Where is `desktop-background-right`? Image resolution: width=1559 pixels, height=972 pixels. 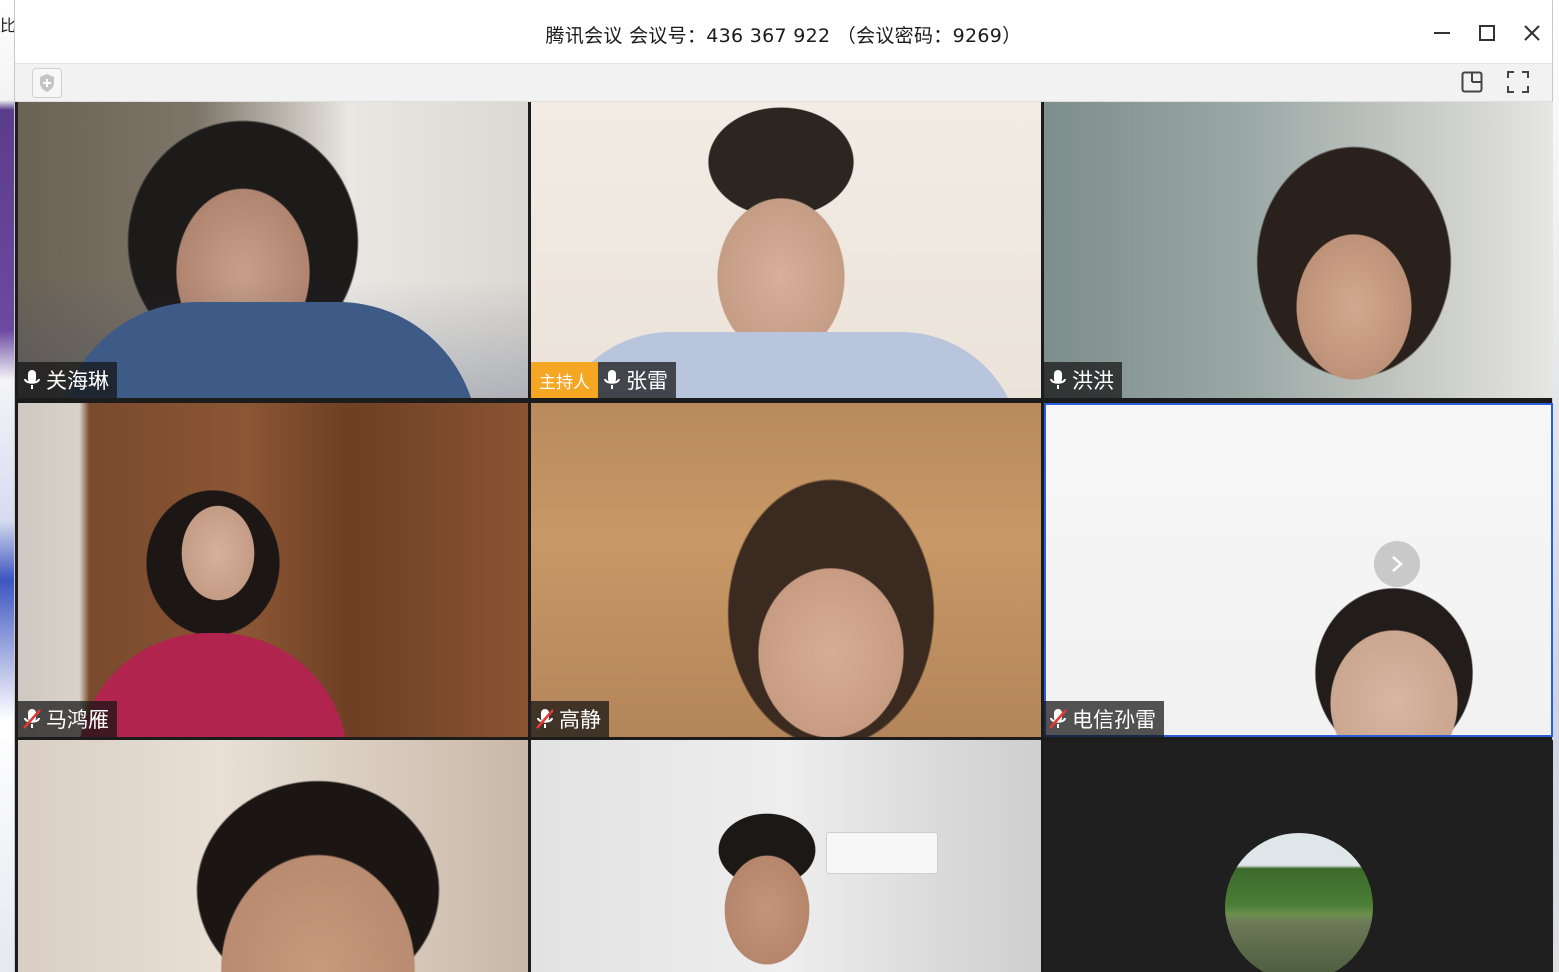 desktop-background-right is located at coordinates (1556, 486).